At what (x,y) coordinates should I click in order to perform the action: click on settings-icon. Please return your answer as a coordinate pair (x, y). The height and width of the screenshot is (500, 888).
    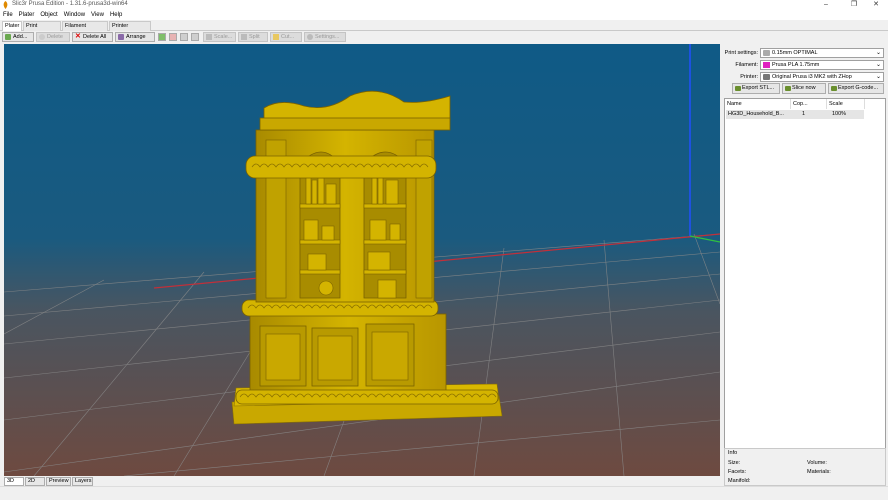
    Looking at the image, I should click on (310, 37).